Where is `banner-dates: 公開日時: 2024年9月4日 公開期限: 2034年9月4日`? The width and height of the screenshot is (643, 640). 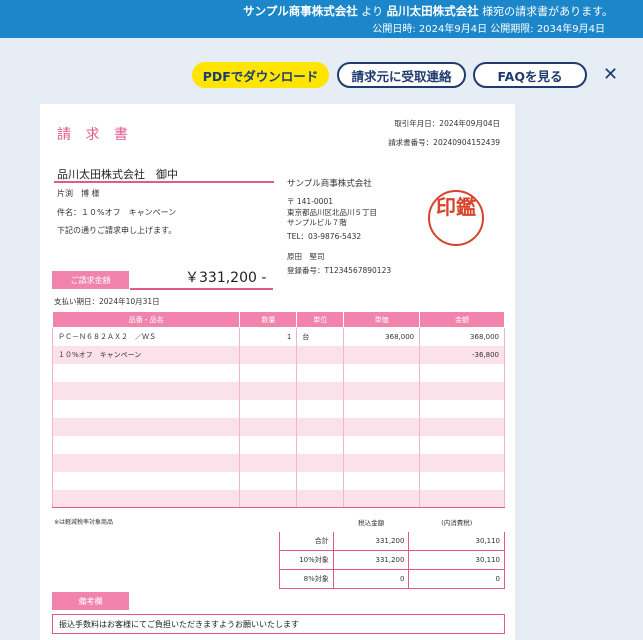 banner-dates: 公開日時: 2024年9月4日 公開期限: 2034年9月4日 is located at coordinates (488, 29).